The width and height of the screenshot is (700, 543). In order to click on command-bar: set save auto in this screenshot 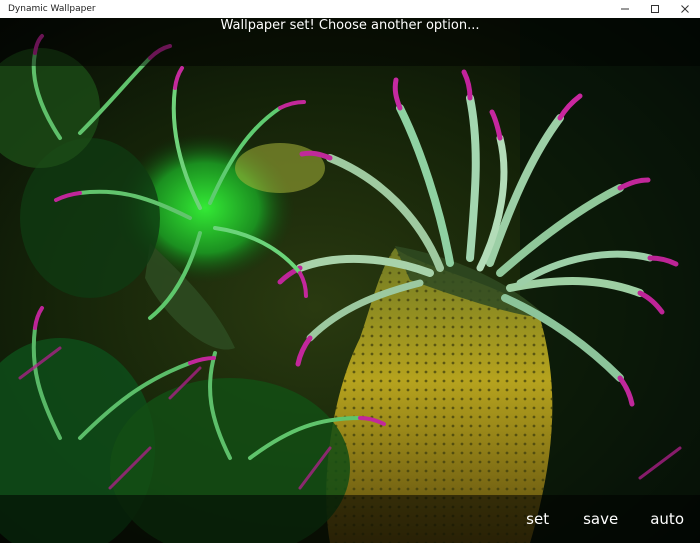, I will do `click(350, 519)`.